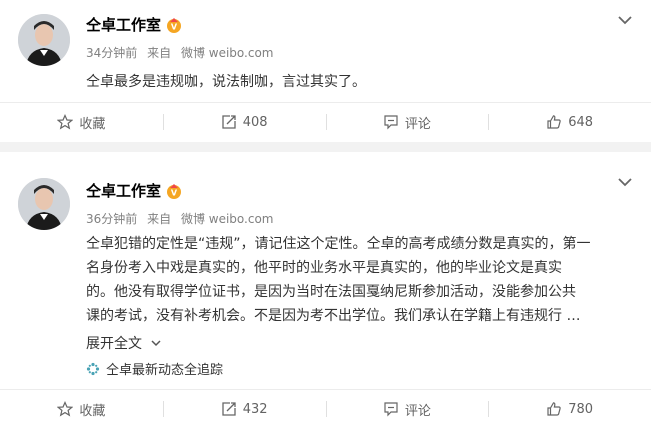 The width and height of the screenshot is (651, 432). I want to click on expand-label: 展开全文, so click(114, 344).